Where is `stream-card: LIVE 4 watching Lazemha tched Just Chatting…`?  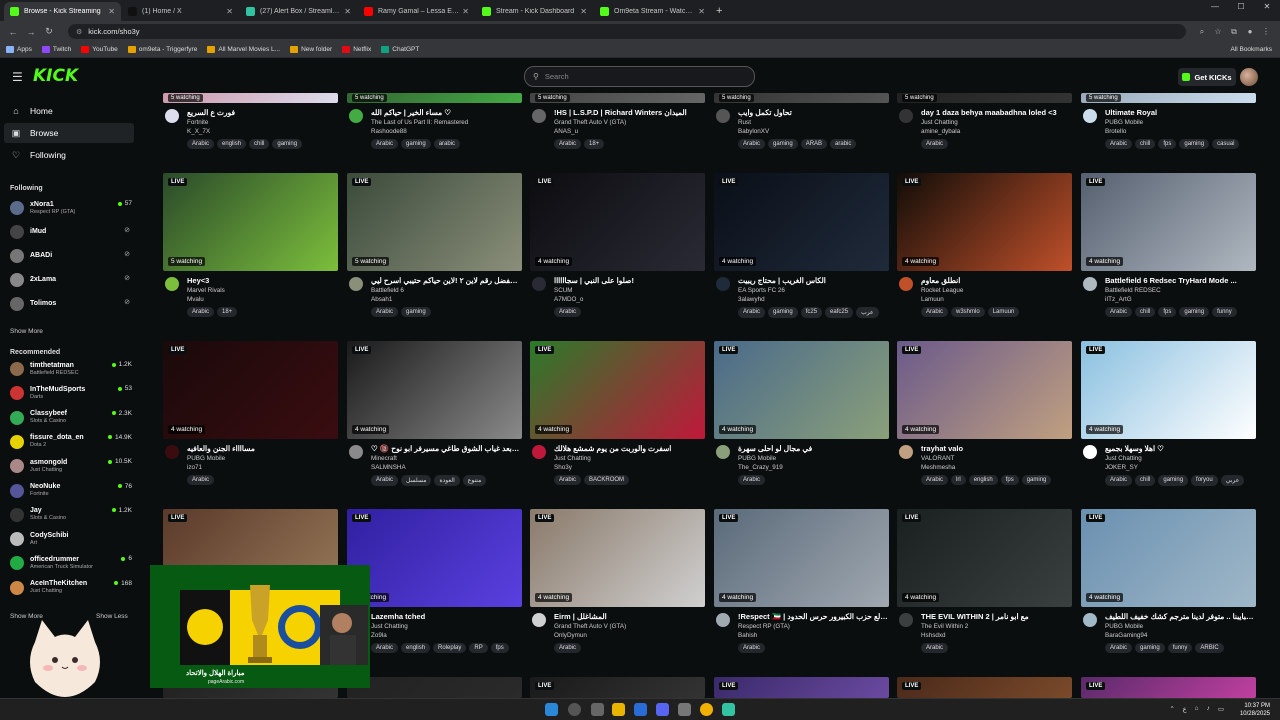 stream-card: LIVE 4 watching Lazemha tched Just Chatting… is located at coordinates (434, 587).